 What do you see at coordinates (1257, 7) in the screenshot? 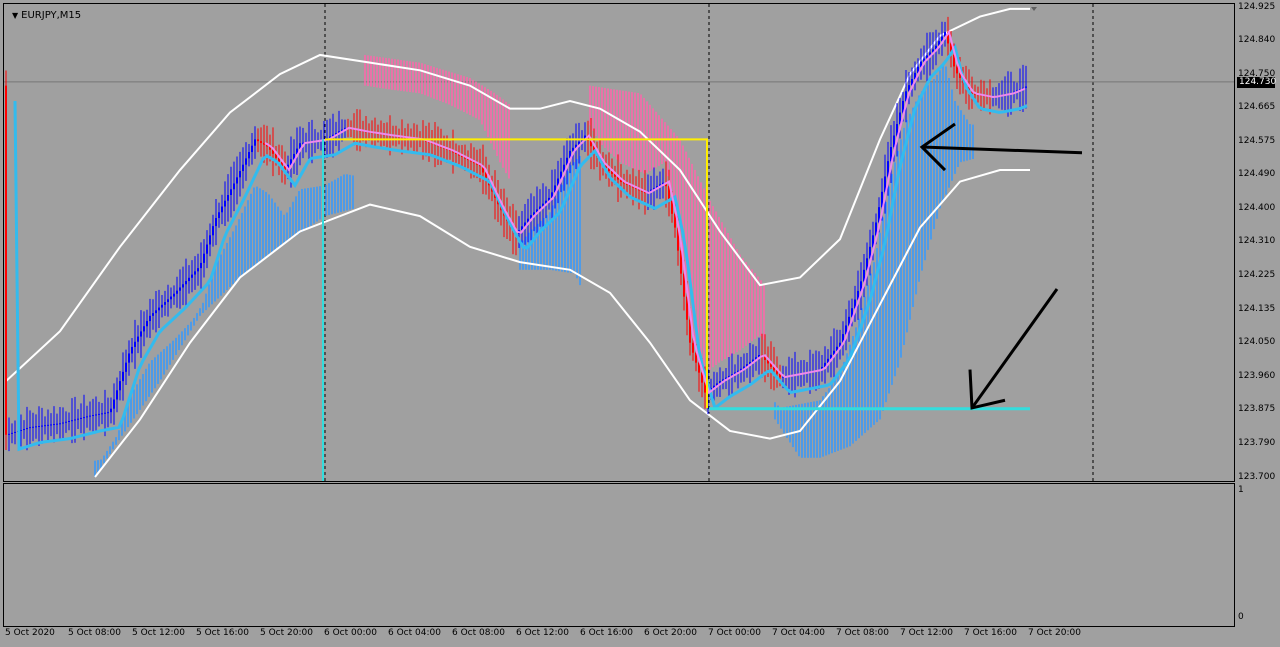
I see `price-tick-label: 124.925` at bounding box center [1257, 7].